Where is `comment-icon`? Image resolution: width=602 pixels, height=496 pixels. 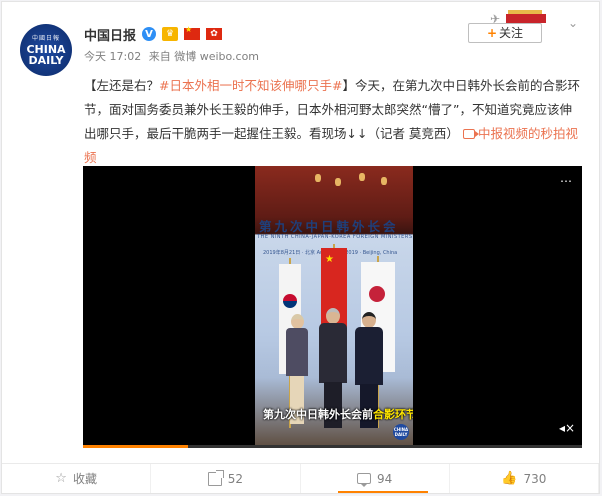
comment-icon is located at coordinates (363, 480).